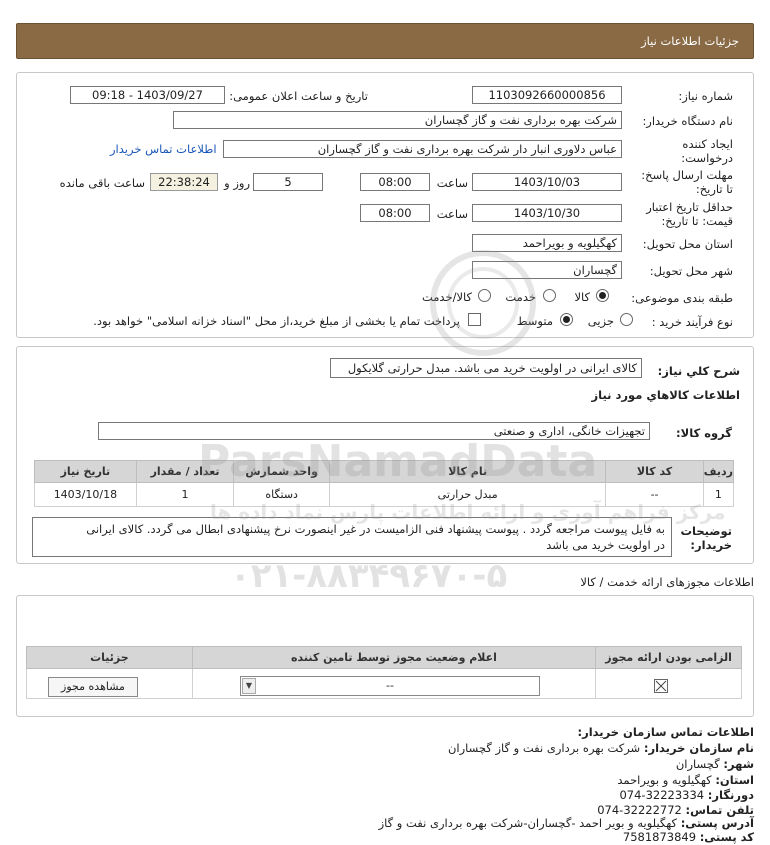 Image resolution: width=770 pixels, height=845 pixels. Describe the element at coordinates (718, 471) in the screenshot. I see `col-row: ردیف` at that location.